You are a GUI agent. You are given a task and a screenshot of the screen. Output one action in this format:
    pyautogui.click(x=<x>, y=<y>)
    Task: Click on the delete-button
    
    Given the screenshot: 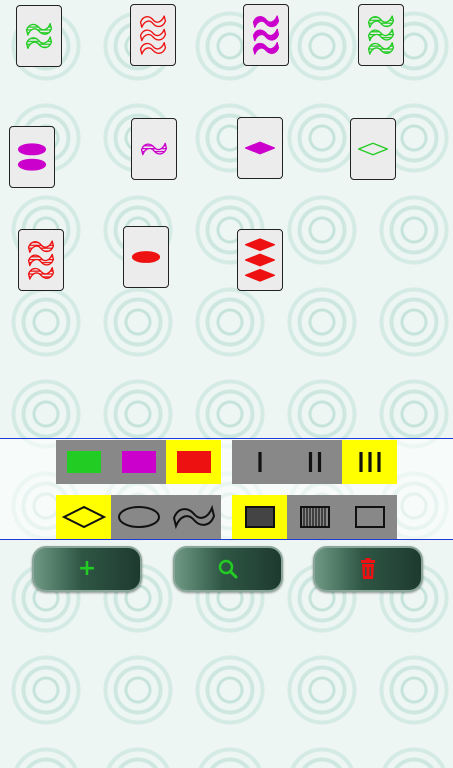 What is the action you would take?
    pyautogui.click(x=368, y=569)
    